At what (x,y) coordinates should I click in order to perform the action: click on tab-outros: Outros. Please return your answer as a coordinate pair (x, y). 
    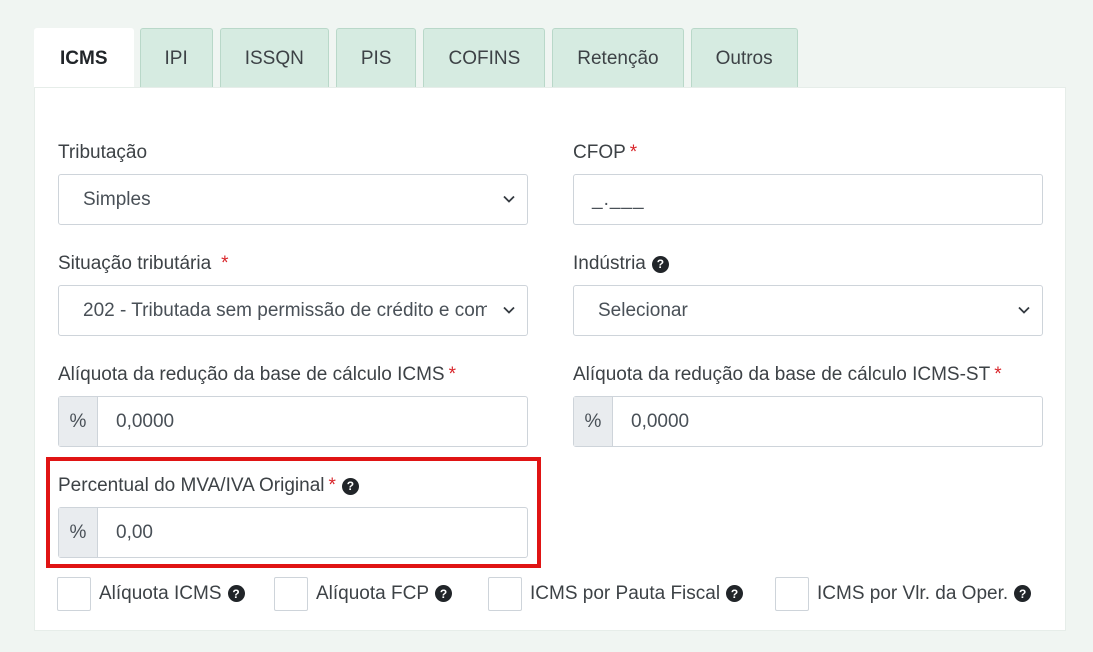
    Looking at the image, I should click on (744, 58).